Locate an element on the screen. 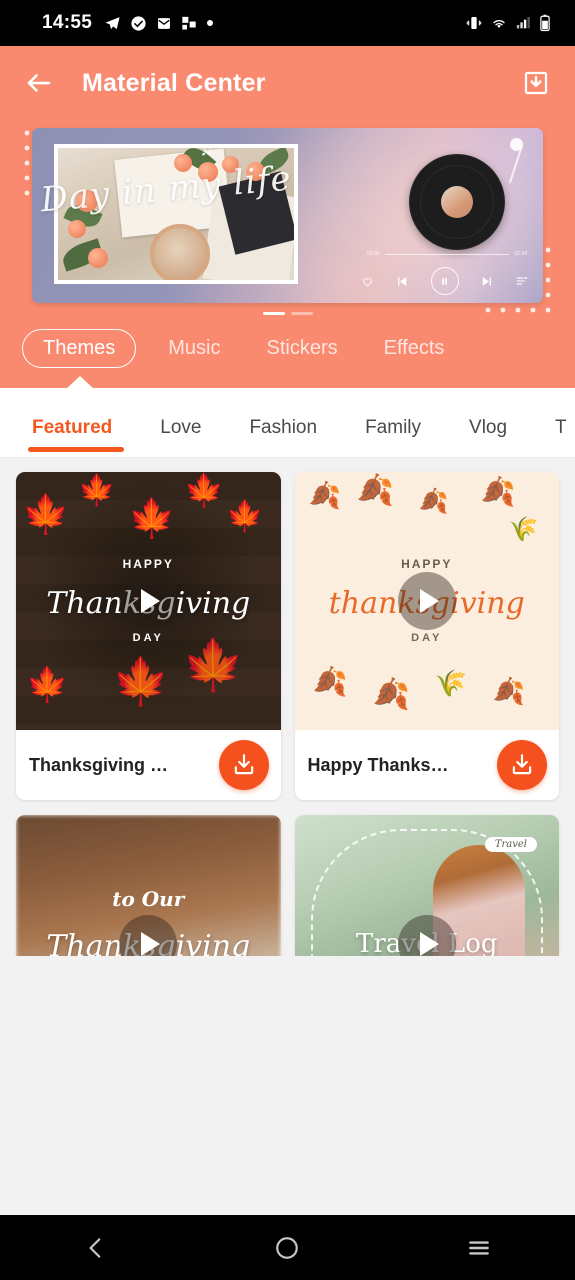 The image size is (575, 1280). pause-icon is located at coordinates (444, 281).